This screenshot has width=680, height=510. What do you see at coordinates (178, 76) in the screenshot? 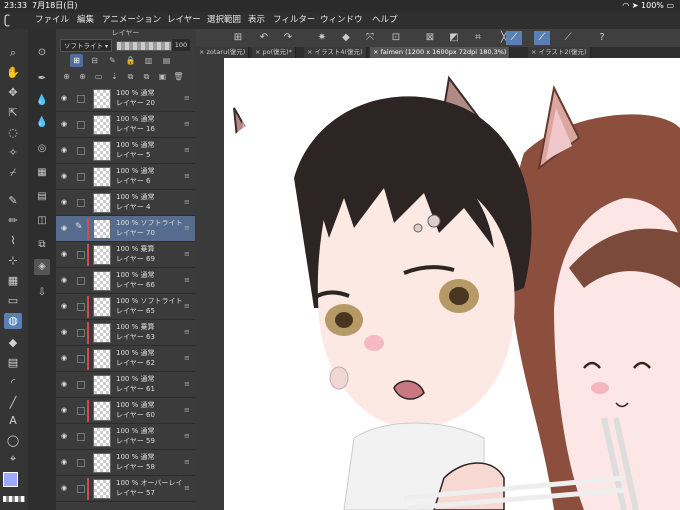
I see `delete-layer-icon: 🗑` at bounding box center [178, 76].